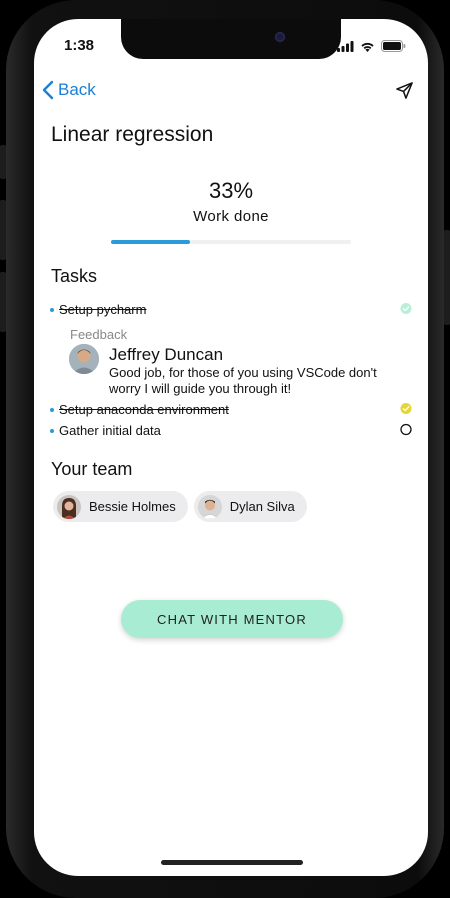  I want to click on empty-circle-icon, so click(406, 429).